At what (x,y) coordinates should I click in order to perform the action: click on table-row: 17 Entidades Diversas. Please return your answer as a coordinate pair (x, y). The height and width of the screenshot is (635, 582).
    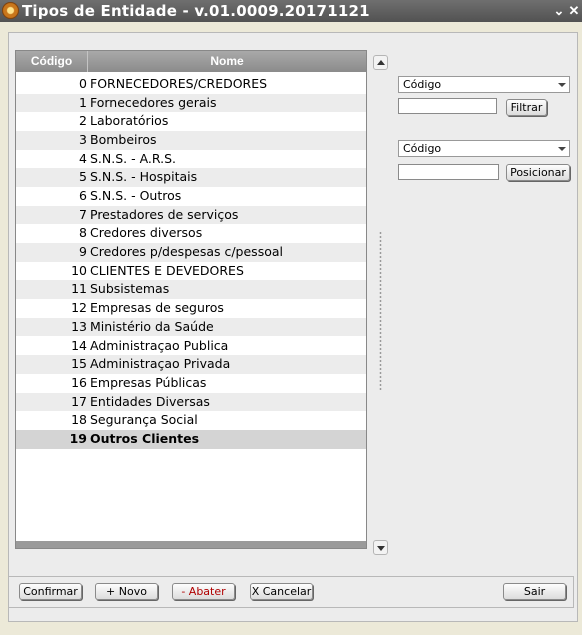
    Looking at the image, I should click on (191, 402).